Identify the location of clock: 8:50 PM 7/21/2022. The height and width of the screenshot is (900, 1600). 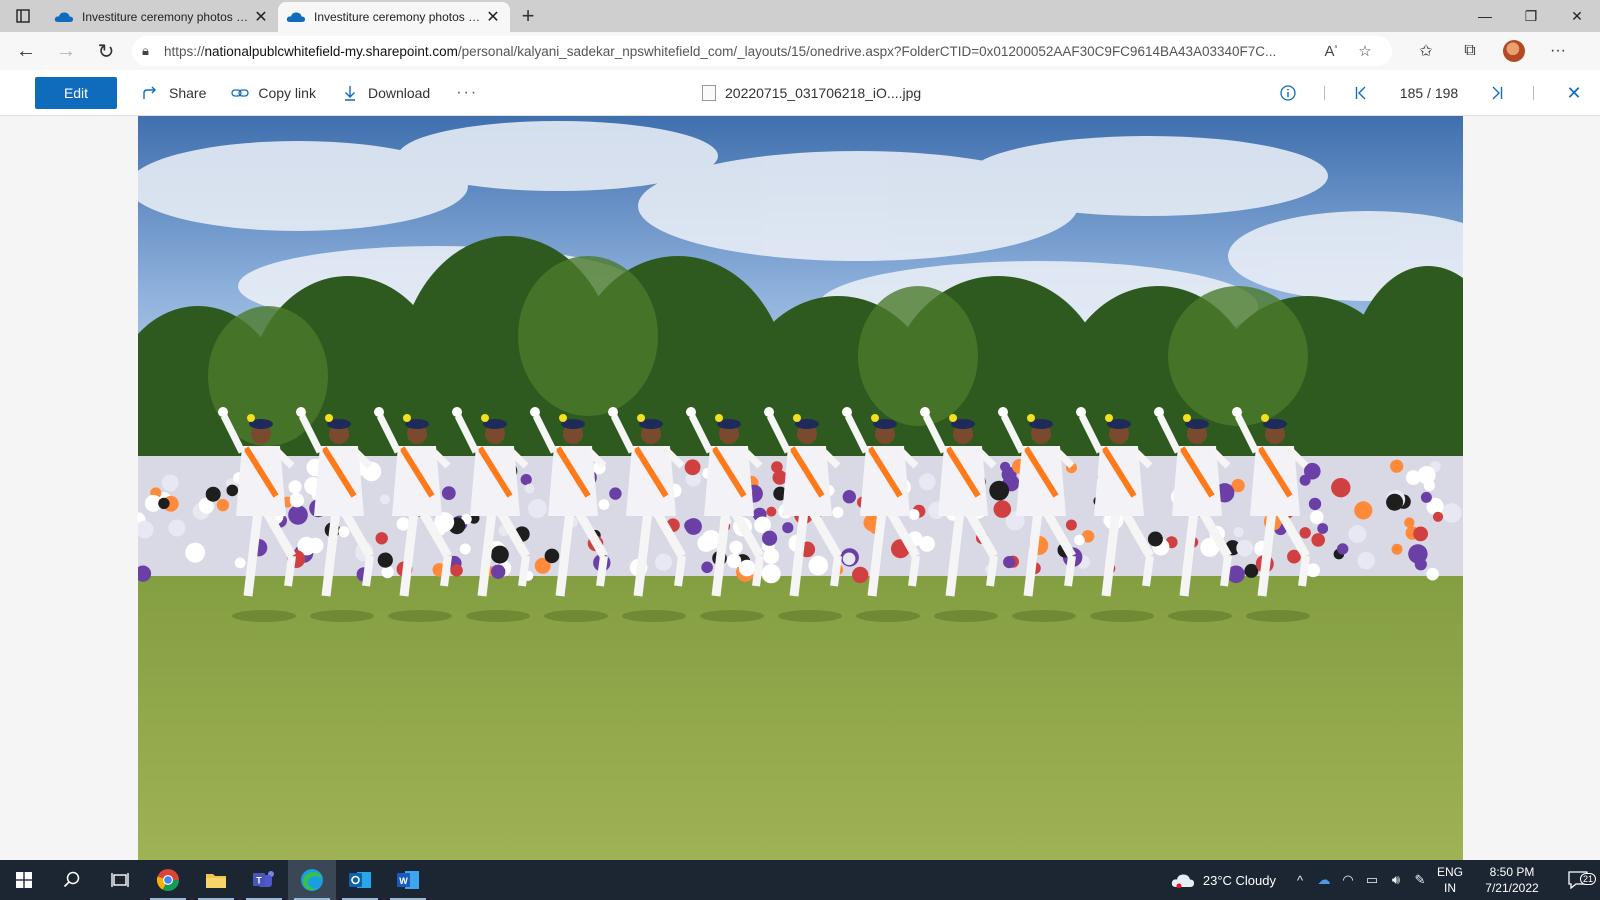
(1512, 880).